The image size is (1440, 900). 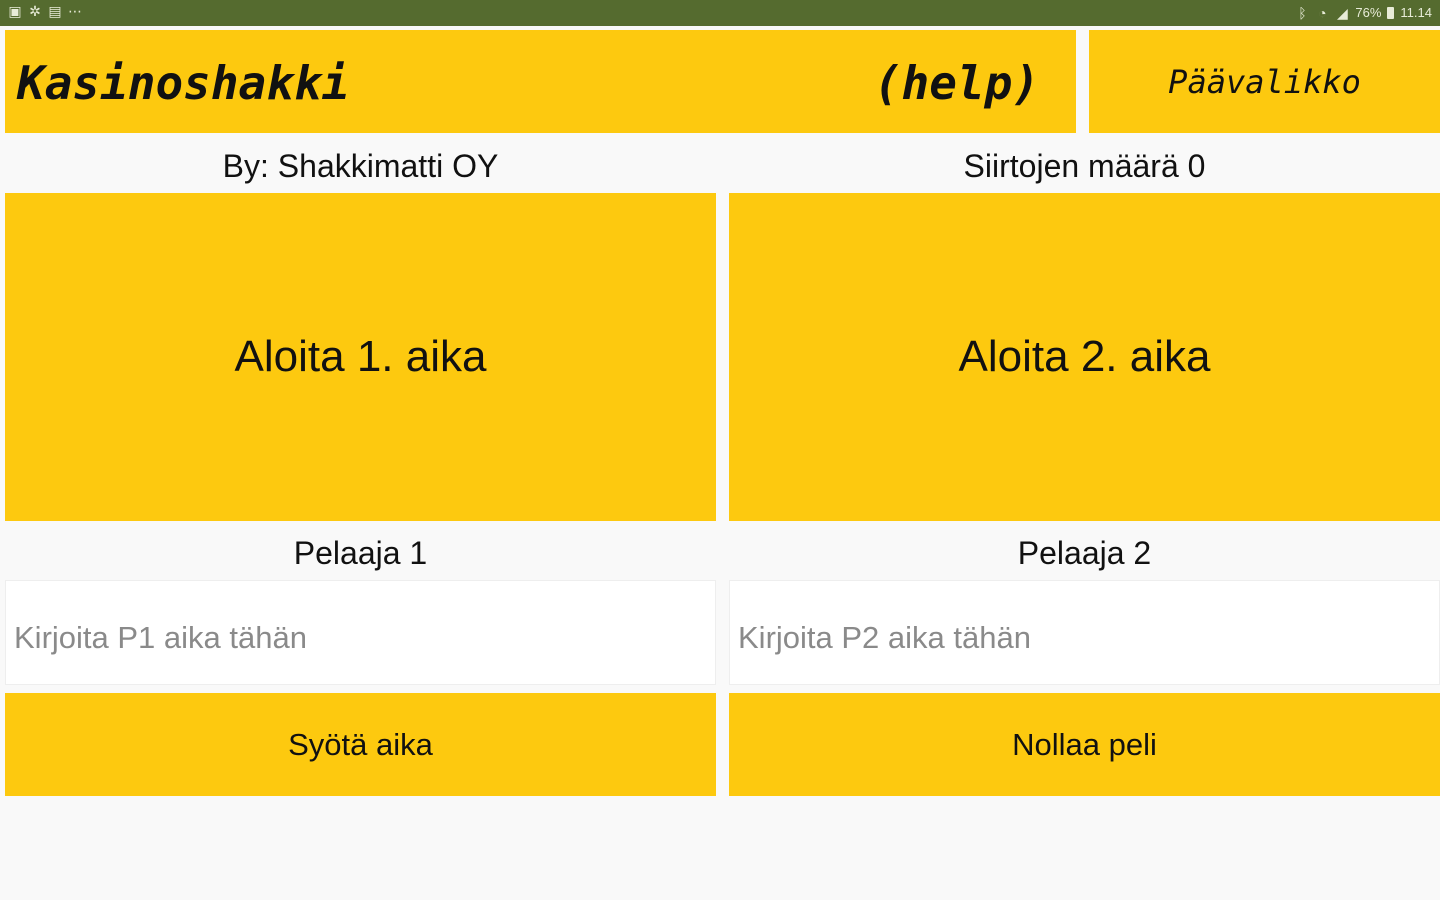 What do you see at coordinates (15, 11) in the screenshot?
I see `image-icon: ▣` at bounding box center [15, 11].